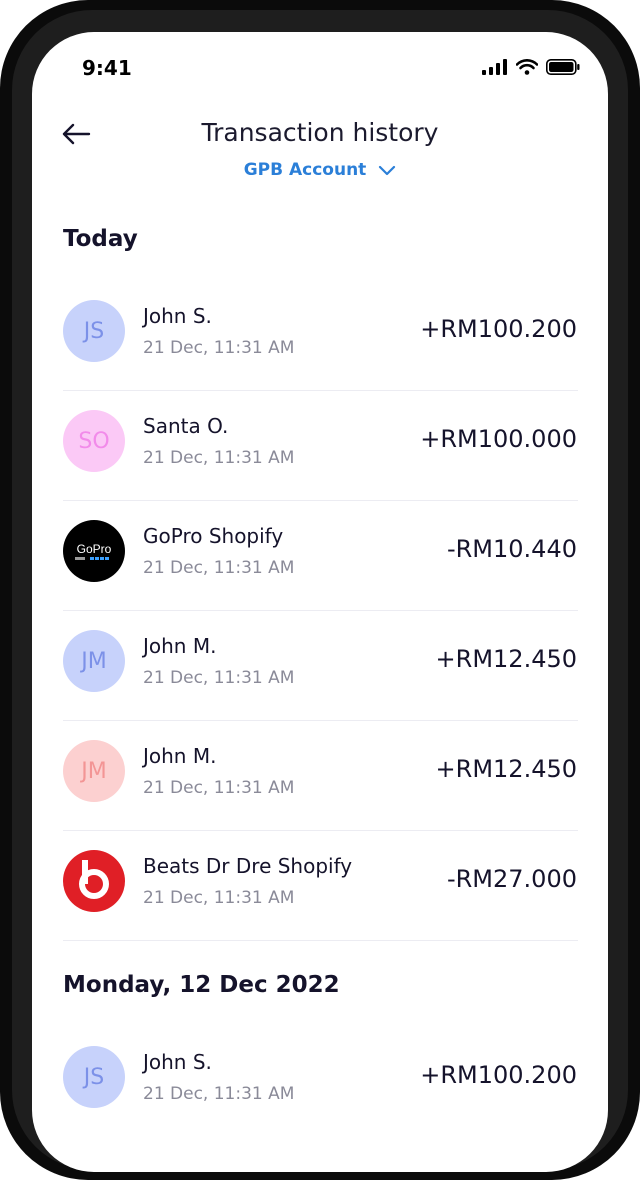 This screenshot has height=1180, width=640. I want to click on avatar: SO, so click(94, 441).